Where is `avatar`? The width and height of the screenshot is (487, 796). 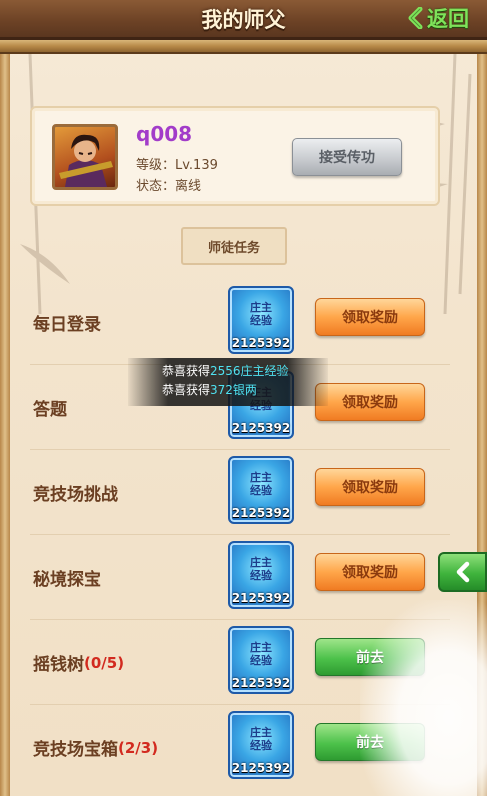
avatar is located at coordinates (85, 157).